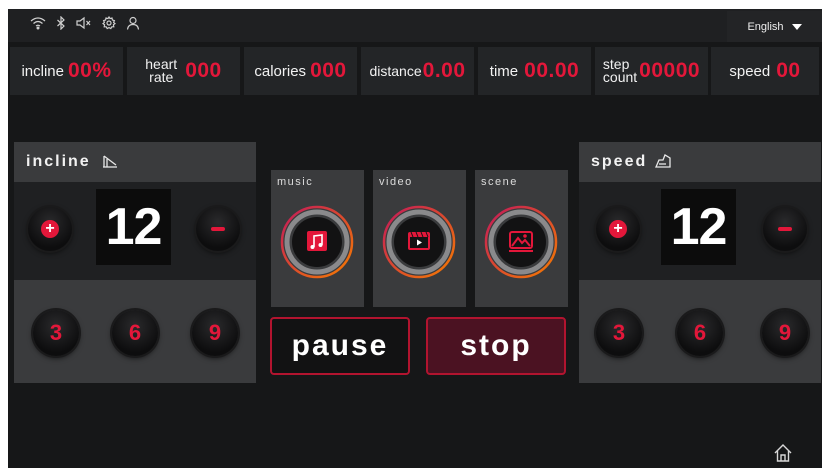 The height and width of the screenshot is (468, 823). What do you see at coordinates (663, 161) in the screenshot?
I see `speed-icon` at bounding box center [663, 161].